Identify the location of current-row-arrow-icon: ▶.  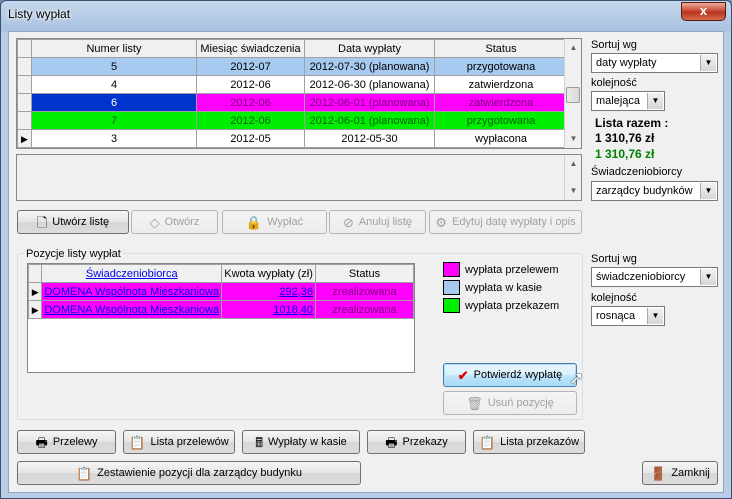
(24, 138).